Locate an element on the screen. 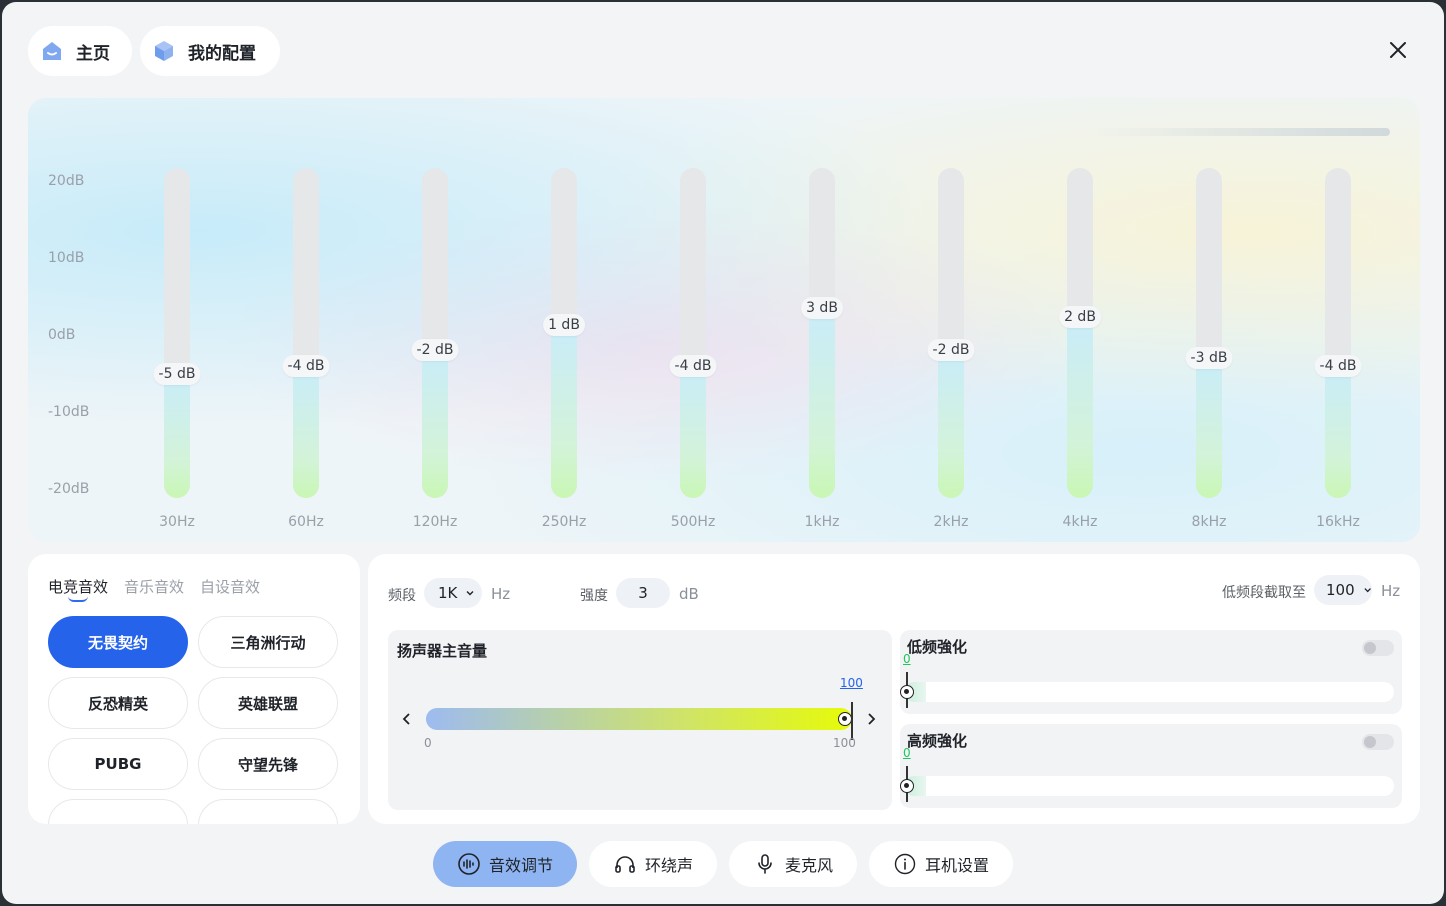  lowcut-unit: Hz is located at coordinates (1391, 591).